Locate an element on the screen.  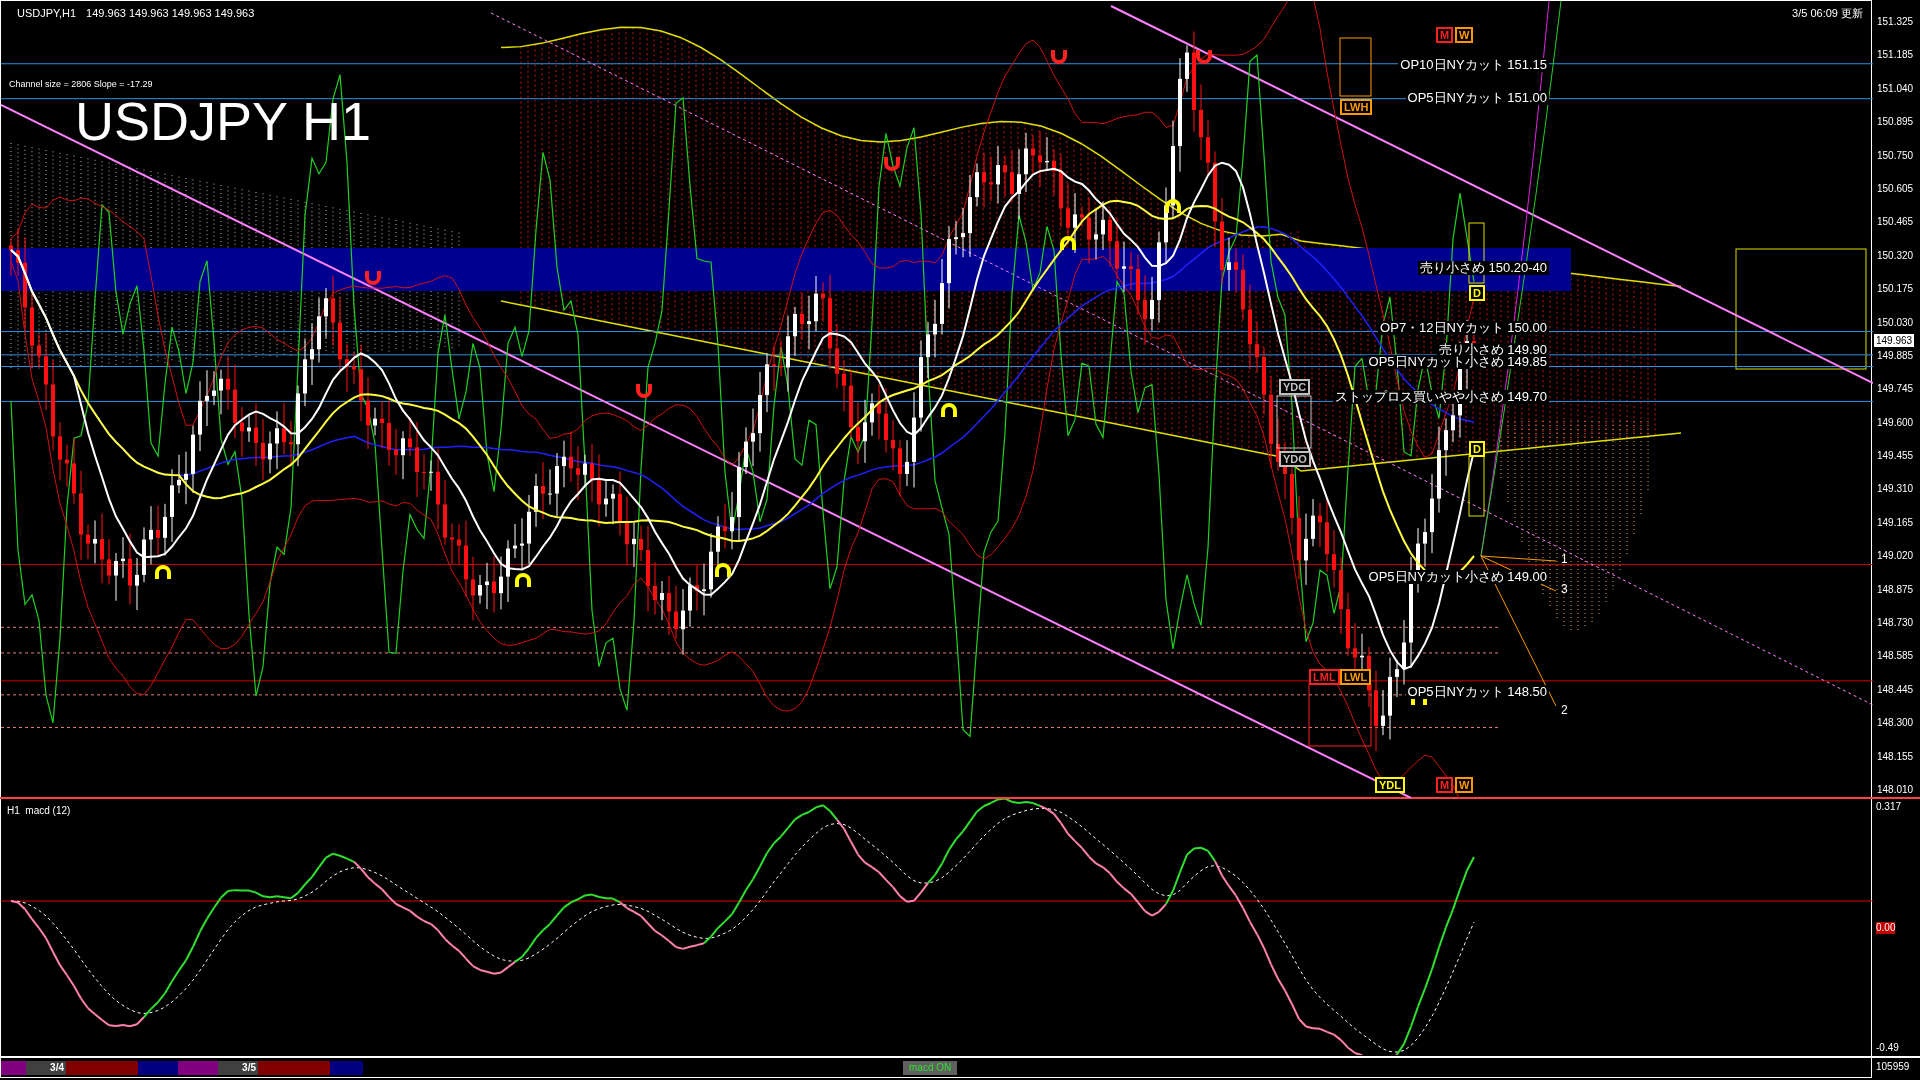
session-segment: 3/5 is located at coordinates (238, 1067).